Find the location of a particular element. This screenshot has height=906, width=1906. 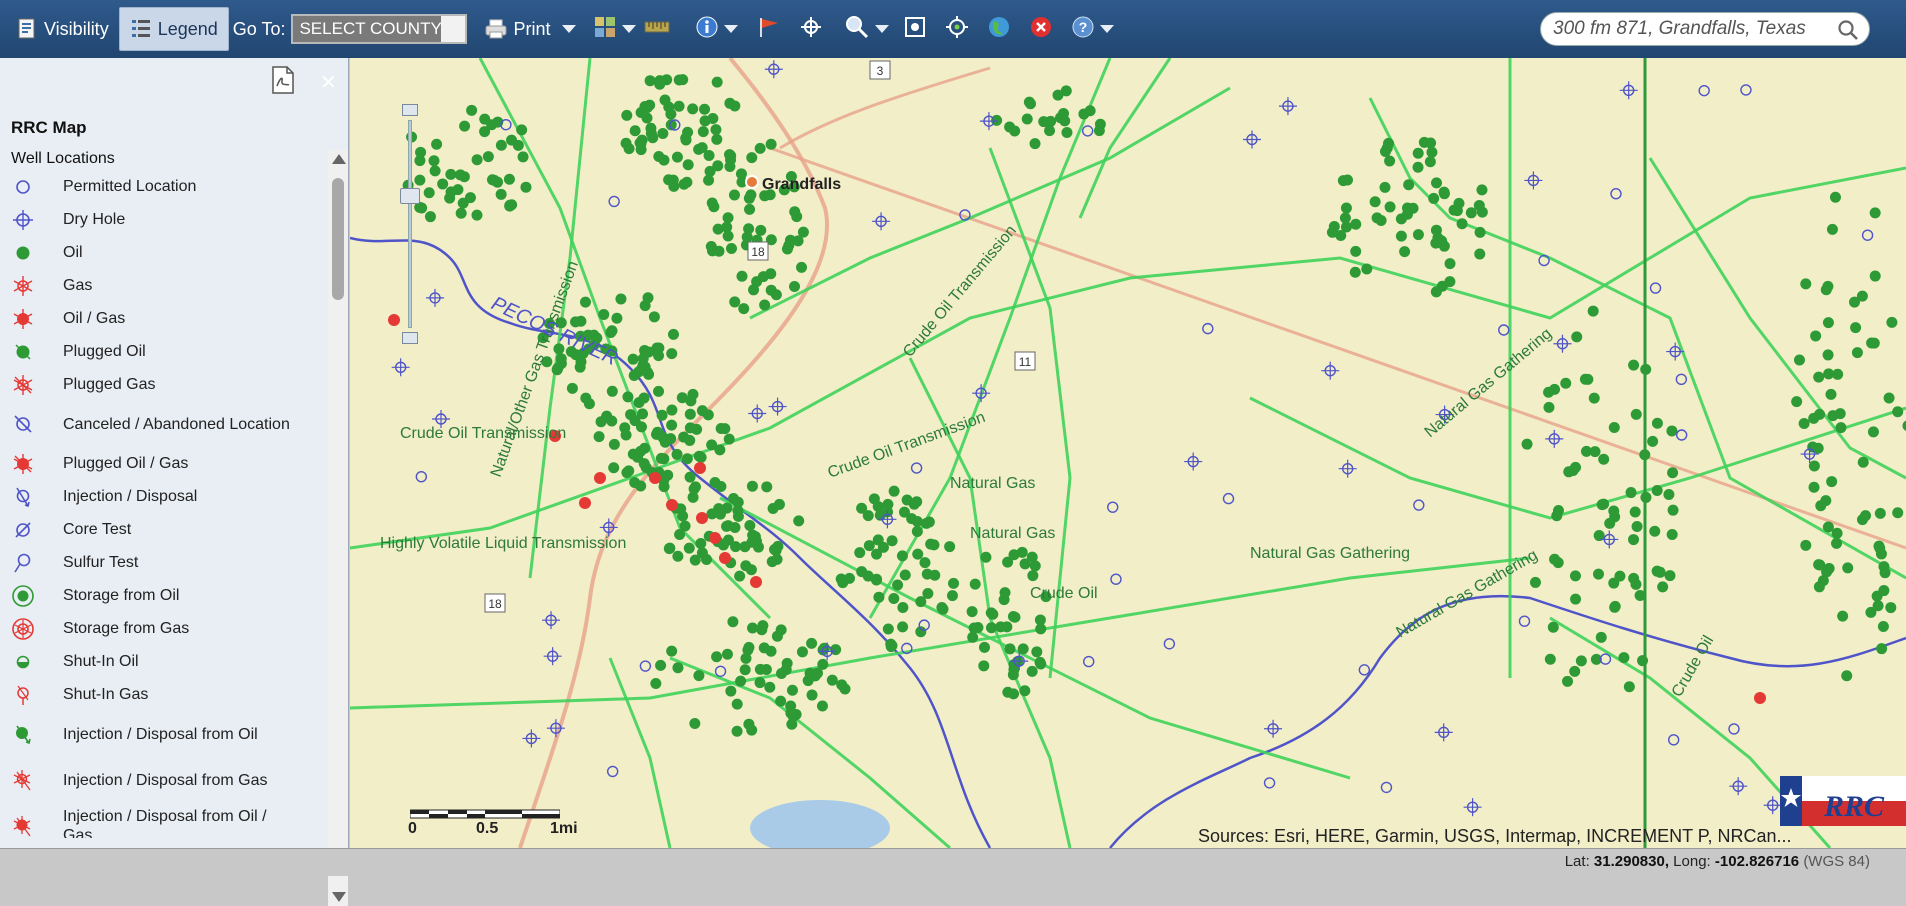

flag-button is located at coordinates (769, 29).